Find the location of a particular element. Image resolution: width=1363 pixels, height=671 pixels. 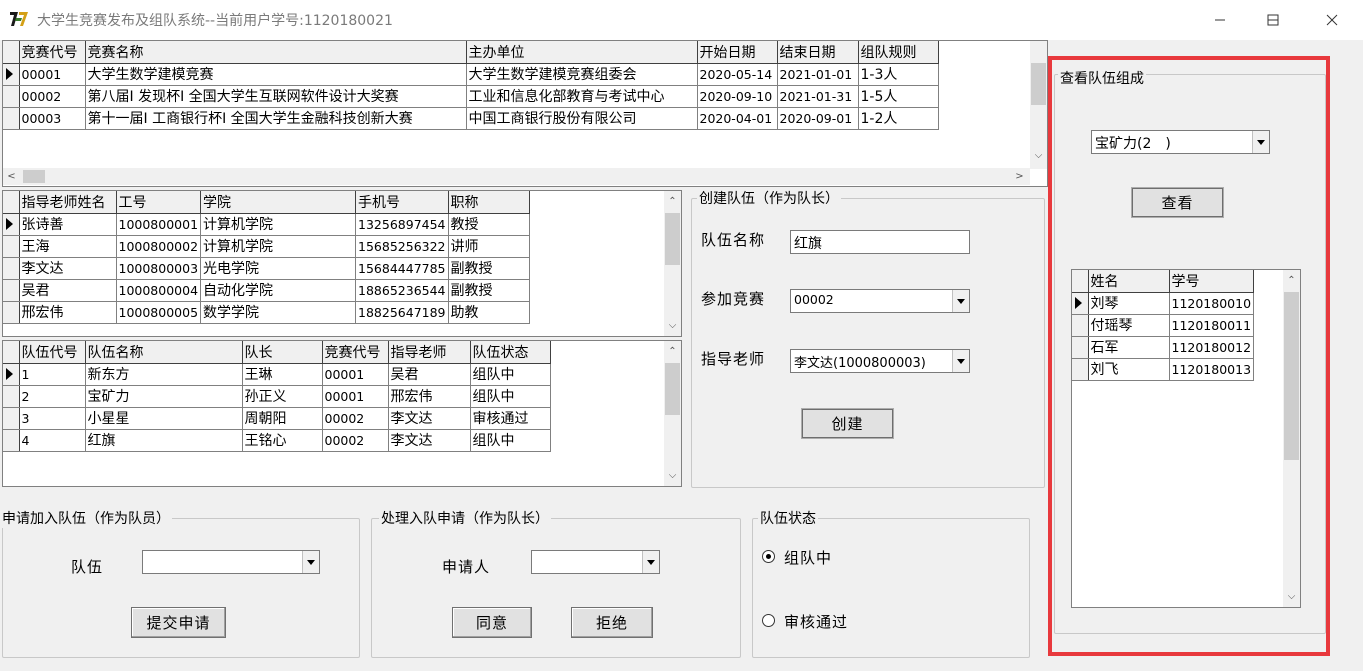

table-cell: 数学学院 is located at coordinates (278, 312).